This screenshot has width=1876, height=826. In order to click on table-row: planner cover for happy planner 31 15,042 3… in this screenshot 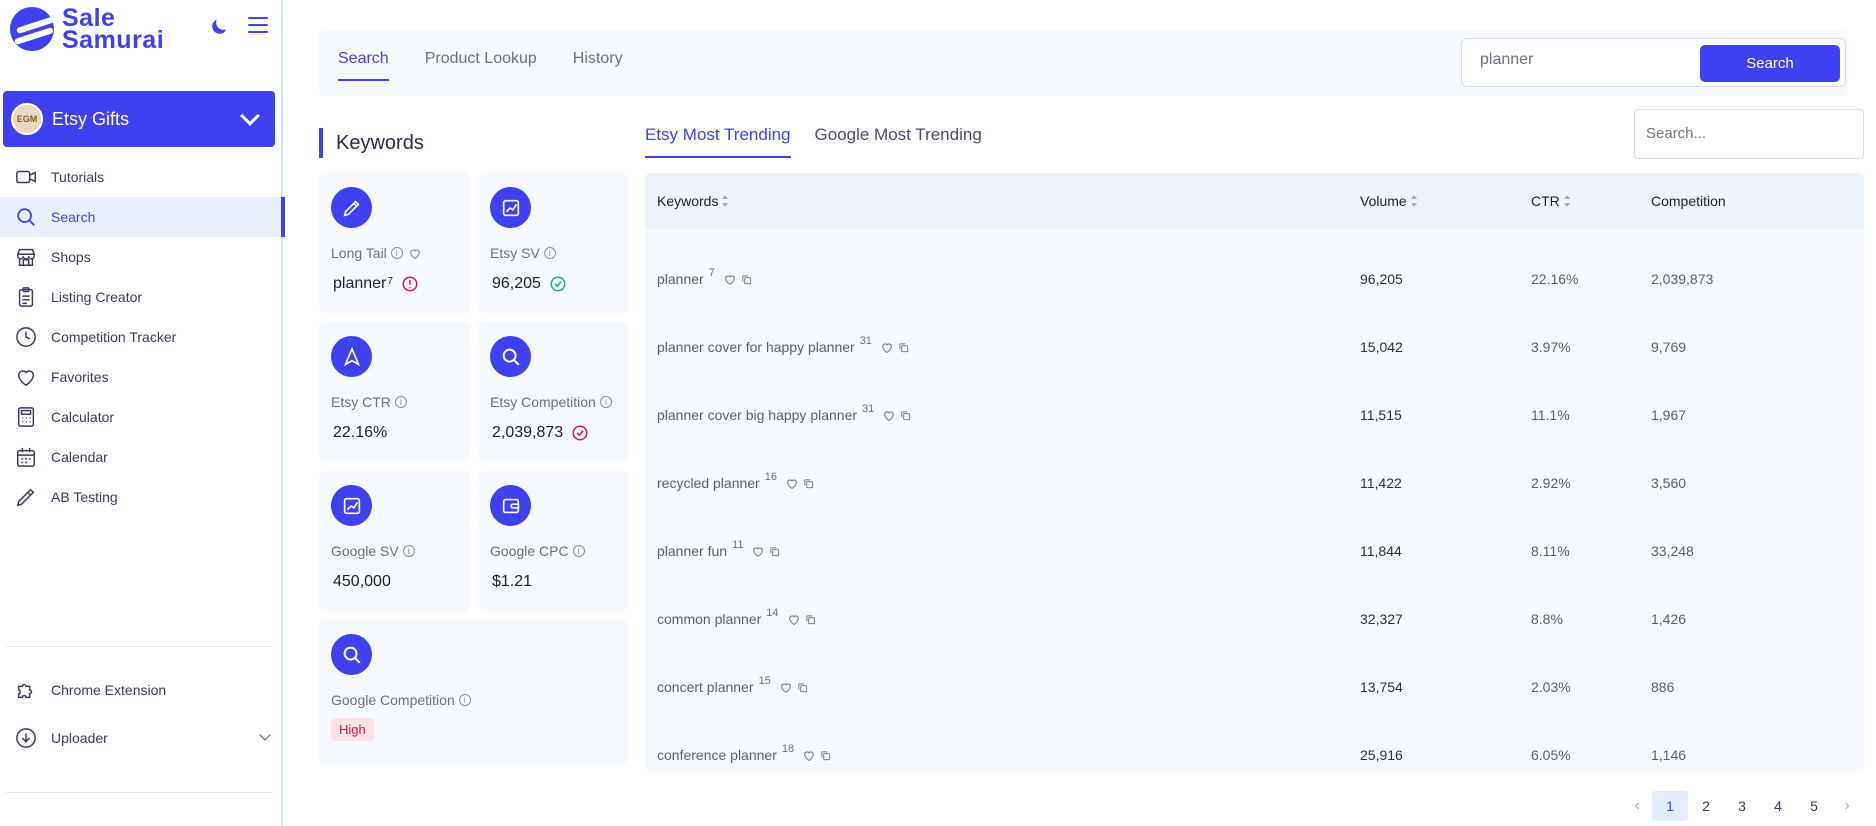, I will do `click(1254, 347)`.